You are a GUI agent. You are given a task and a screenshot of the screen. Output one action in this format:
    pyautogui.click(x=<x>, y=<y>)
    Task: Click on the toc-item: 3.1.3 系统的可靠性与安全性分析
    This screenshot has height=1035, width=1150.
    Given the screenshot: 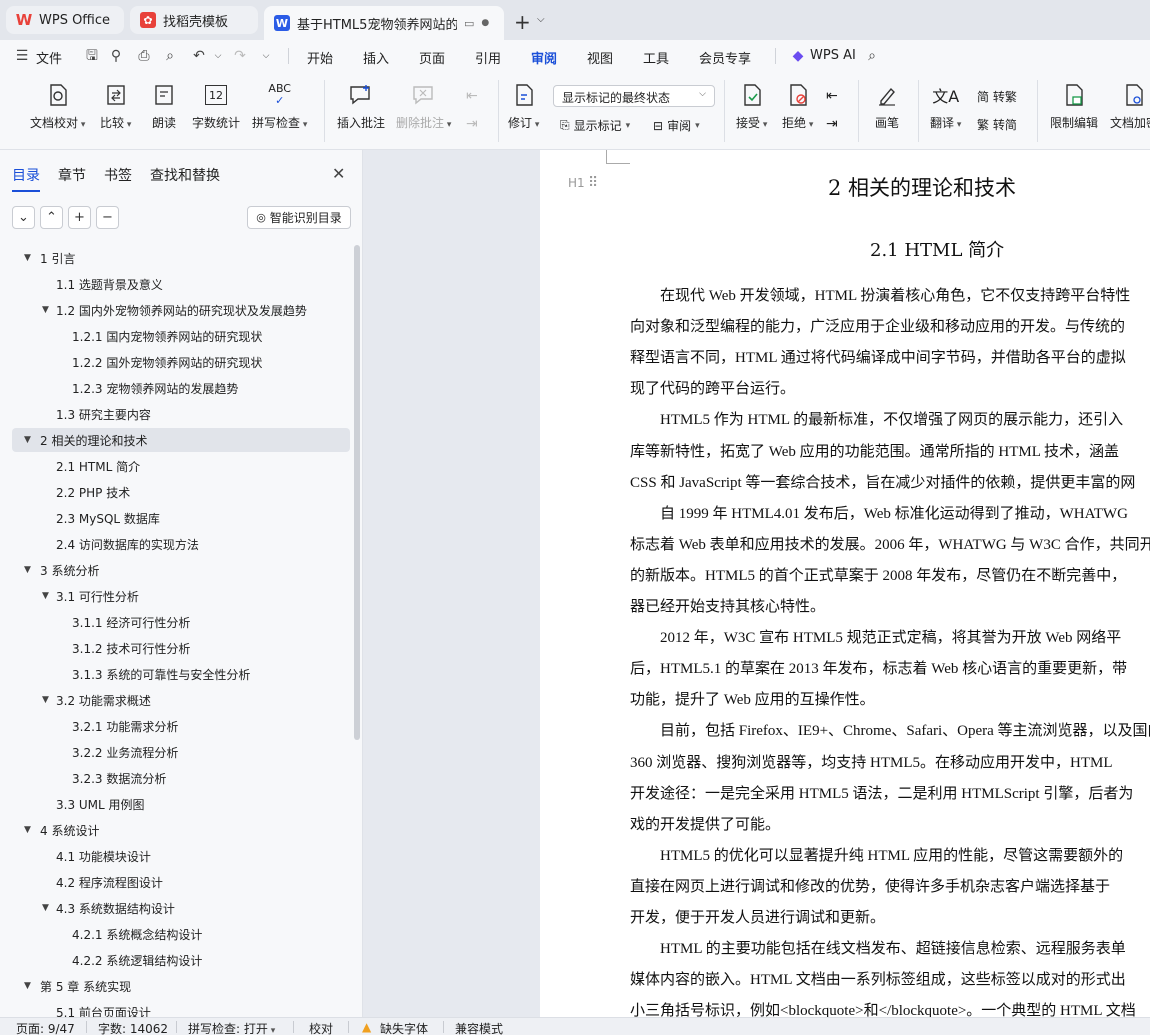 What is the action you would take?
    pyautogui.click(x=181, y=674)
    